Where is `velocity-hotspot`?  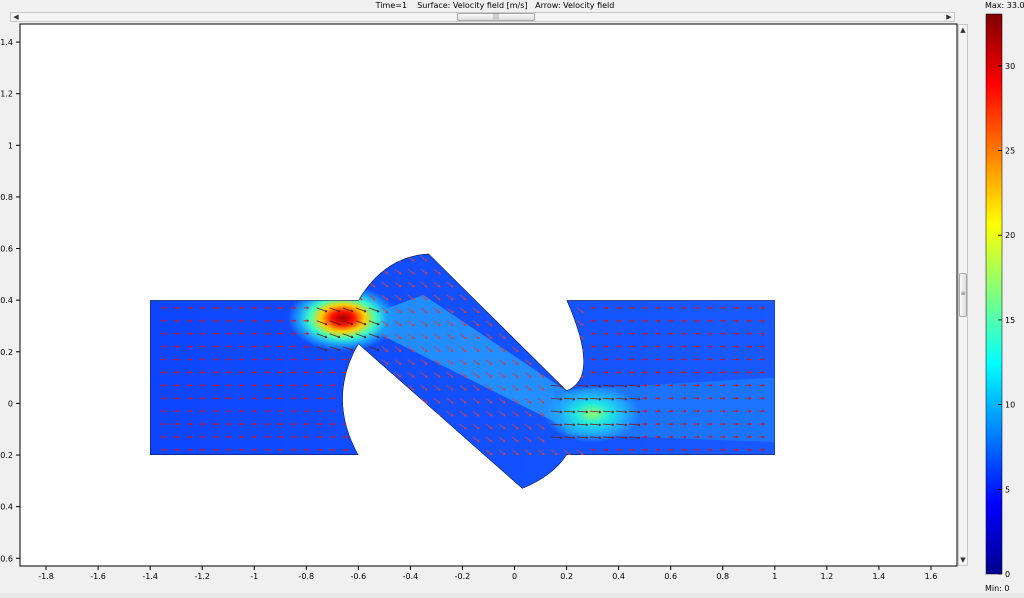
velocity-hotspot is located at coordinates (592, 413).